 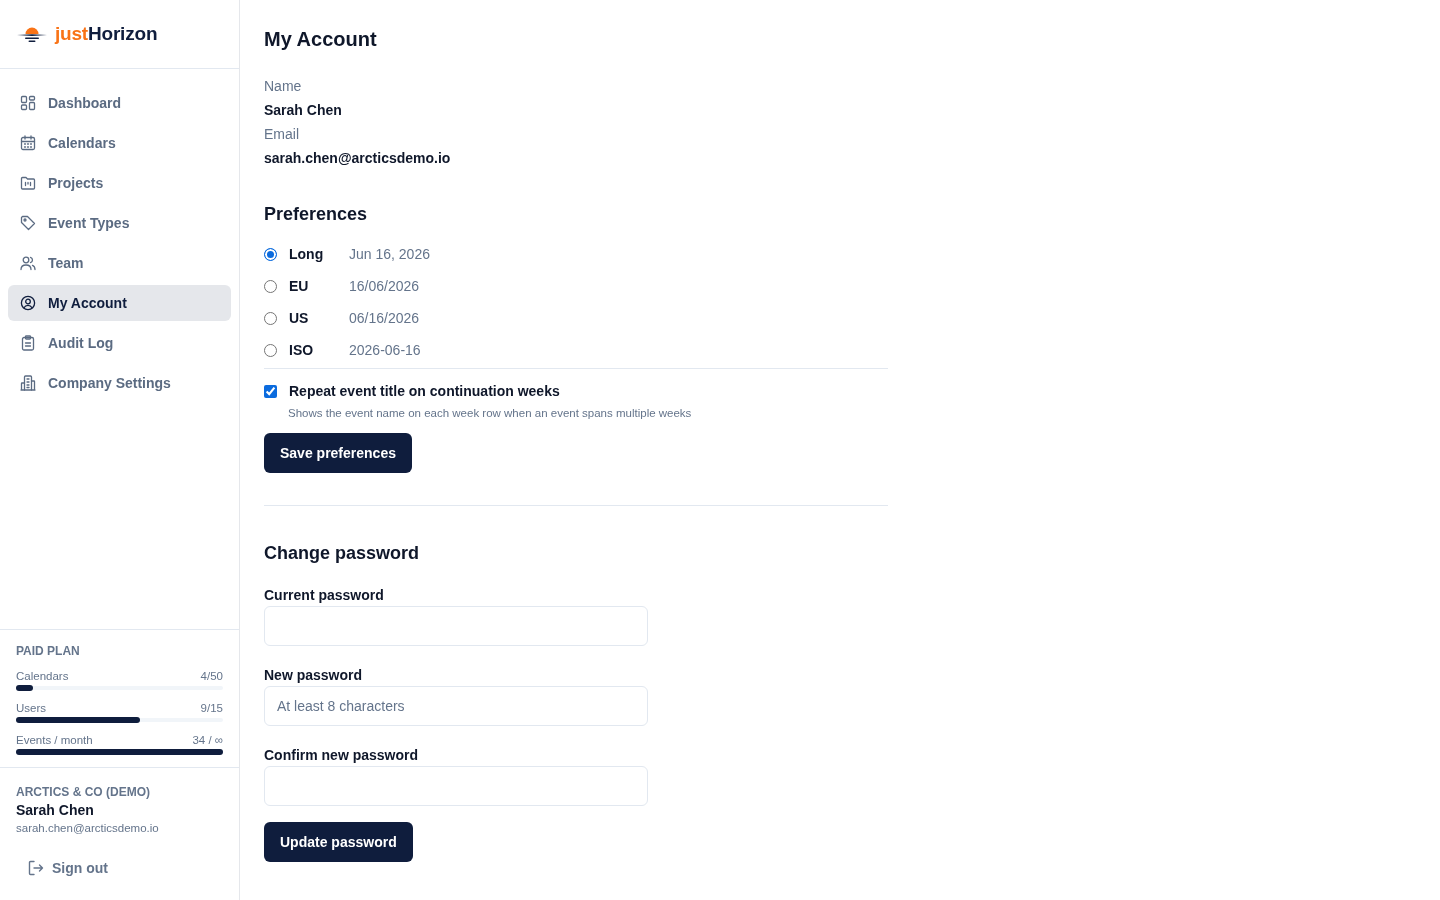 What do you see at coordinates (307, 254) in the screenshot?
I see `radio-label: Long` at bounding box center [307, 254].